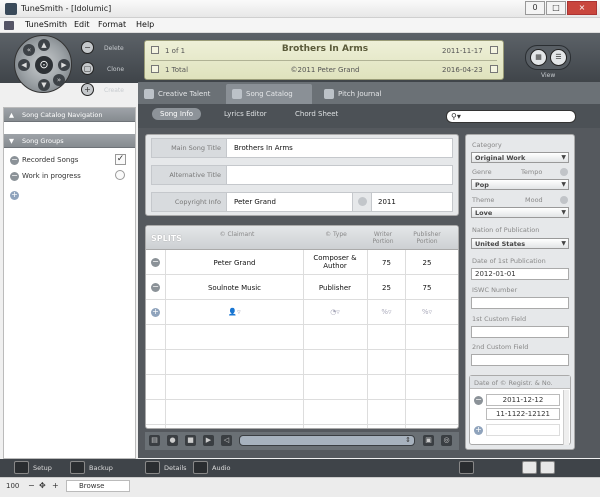 The height and width of the screenshot is (497, 600). Describe the element at coordinates (12, 486) in the screenshot. I see `zoom-level: 100` at that location.